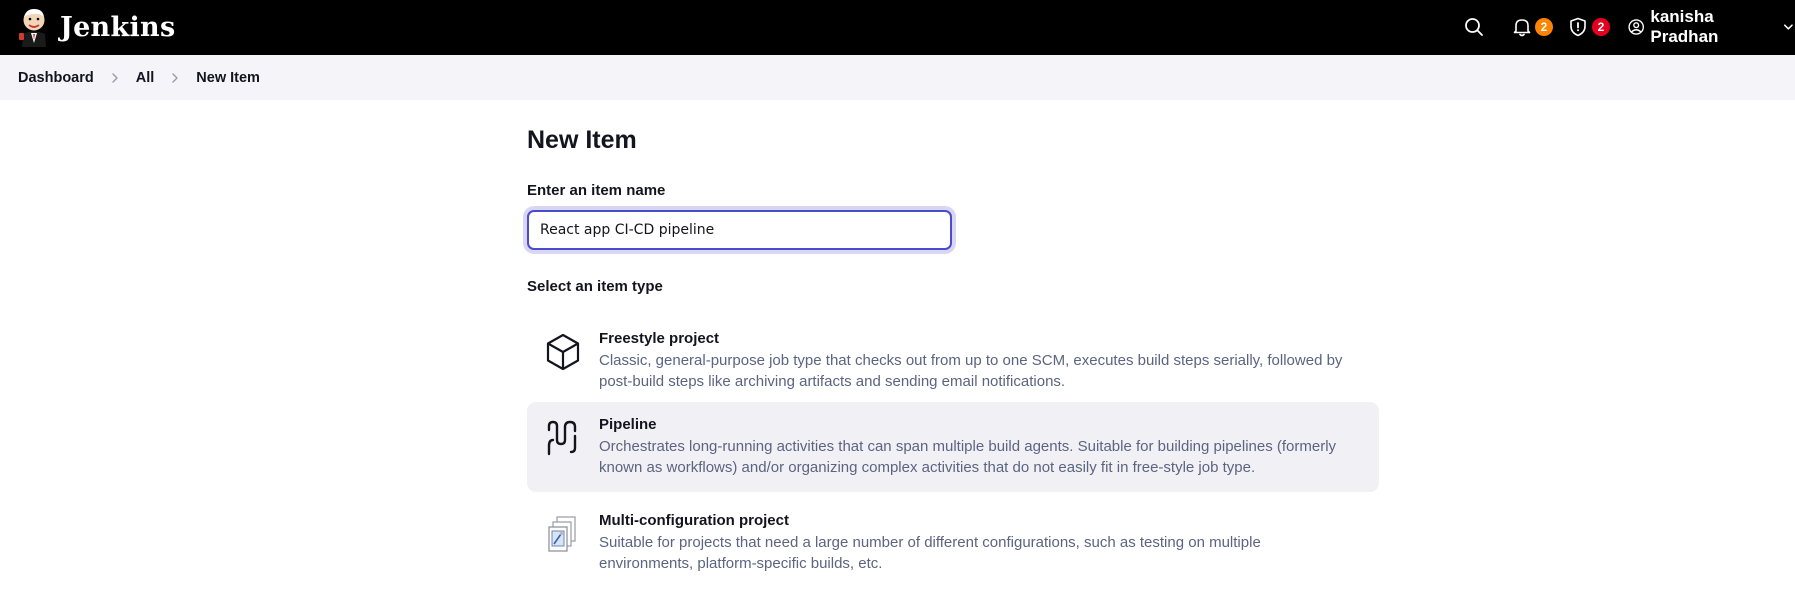 Image resolution: width=1795 pixels, height=598 pixels. Describe the element at coordinates (145, 78) in the screenshot. I see `breadcrumb-all: All` at that location.